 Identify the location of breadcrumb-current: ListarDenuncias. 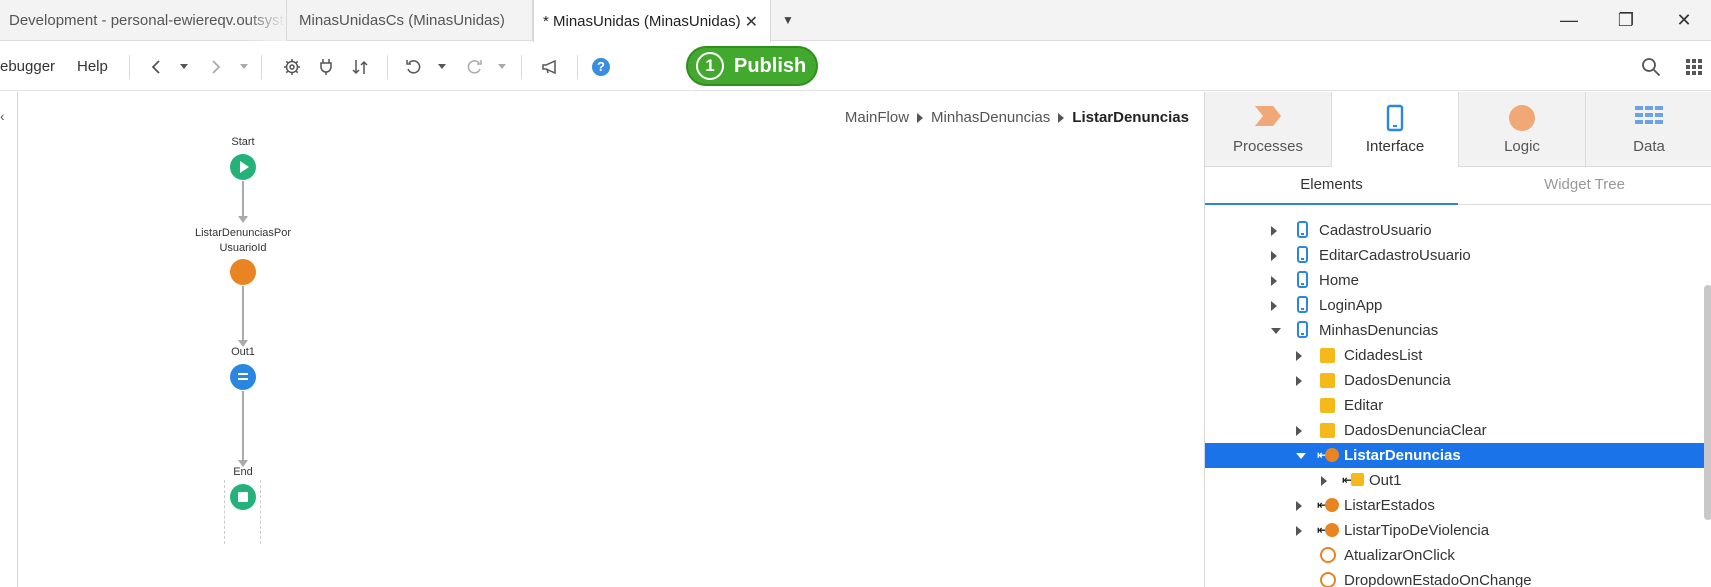
(1130, 117).